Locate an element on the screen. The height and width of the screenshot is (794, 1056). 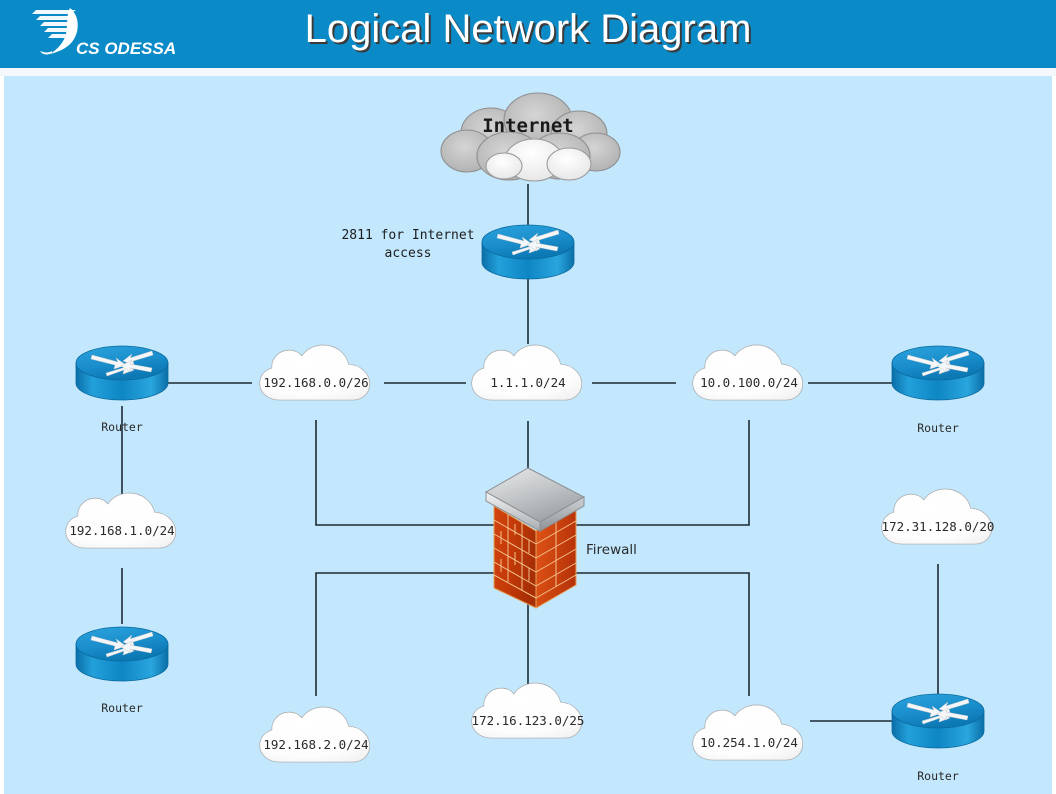
net-172-16-123-0-25: 172.16.123.0/25 is located at coordinates (528, 710).